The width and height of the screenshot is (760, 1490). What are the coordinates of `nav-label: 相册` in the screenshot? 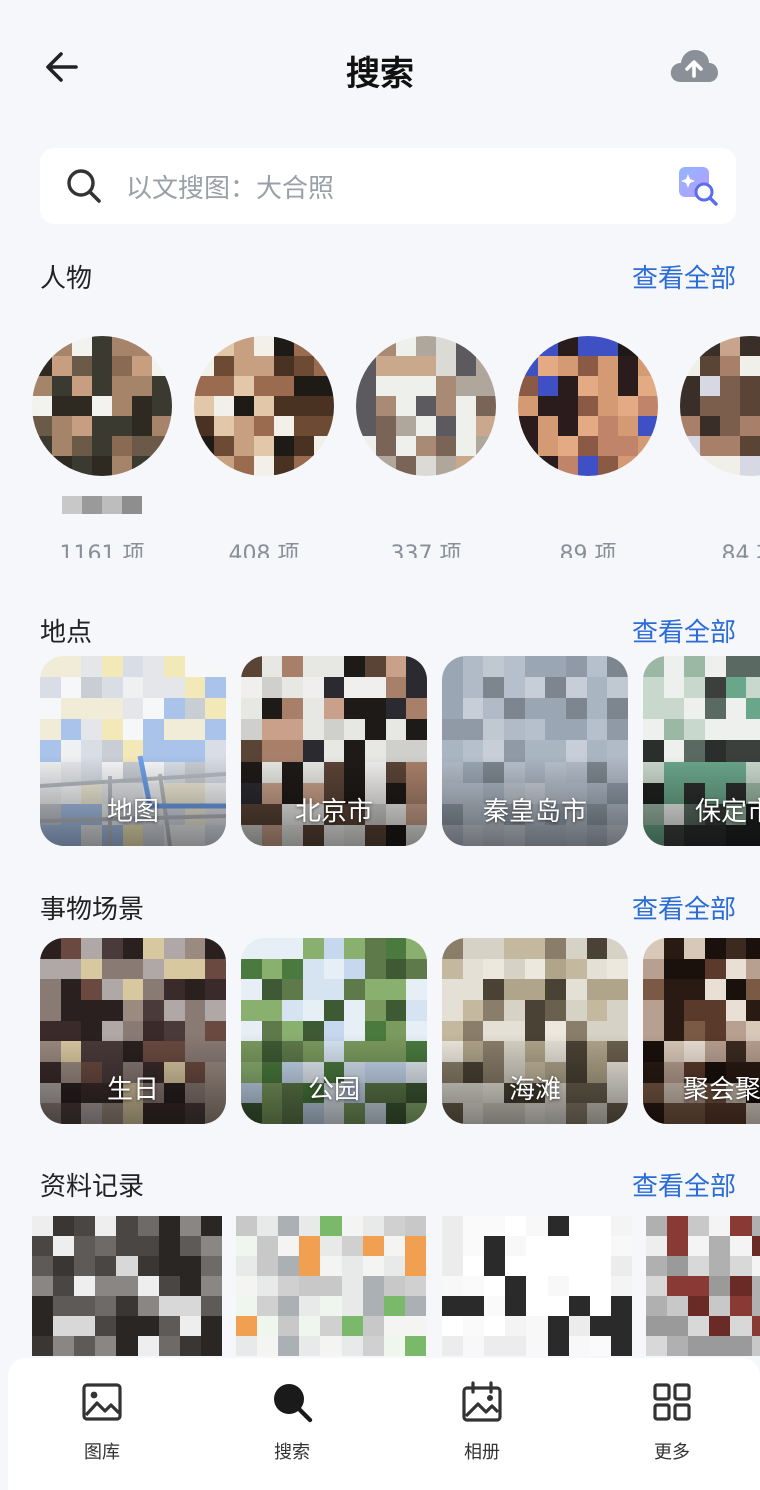 It's located at (482, 1452).